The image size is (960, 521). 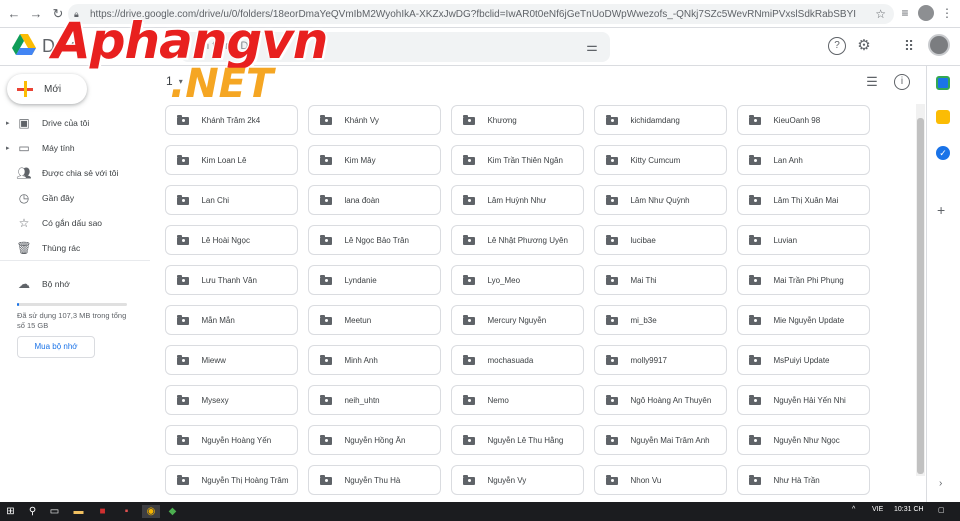 What do you see at coordinates (943, 117) in the screenshot?
I see `keep-icon` at bounding box center [943, 117].